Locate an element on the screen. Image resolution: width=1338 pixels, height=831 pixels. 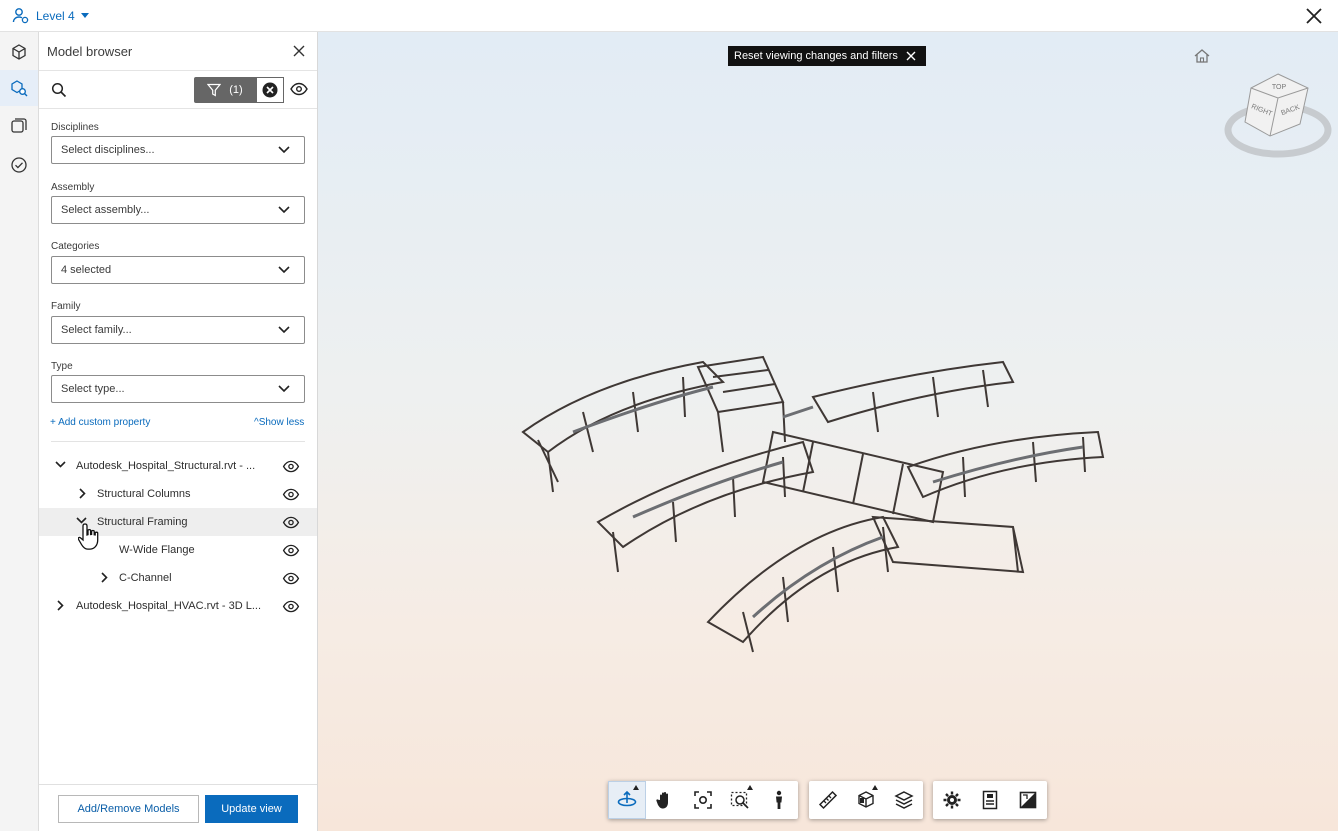
categories-value: 4 selected is located at coordinates (86, 270).